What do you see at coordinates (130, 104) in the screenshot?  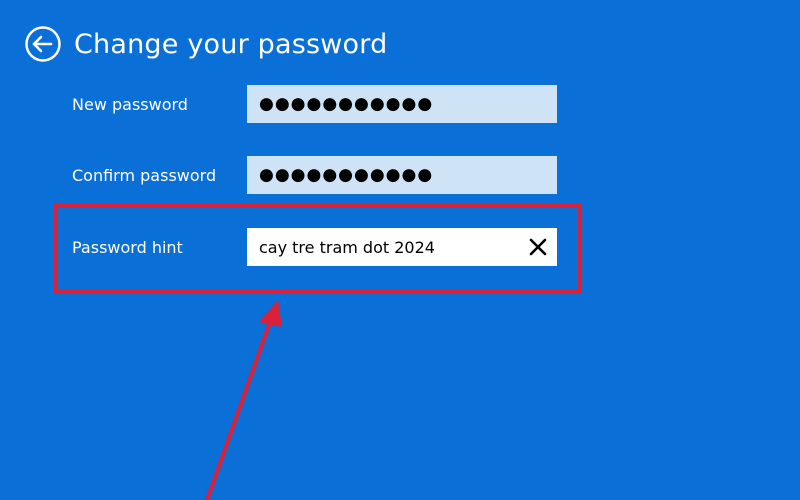 I see `new-password-label: New password` at bounding box center [130, 104].